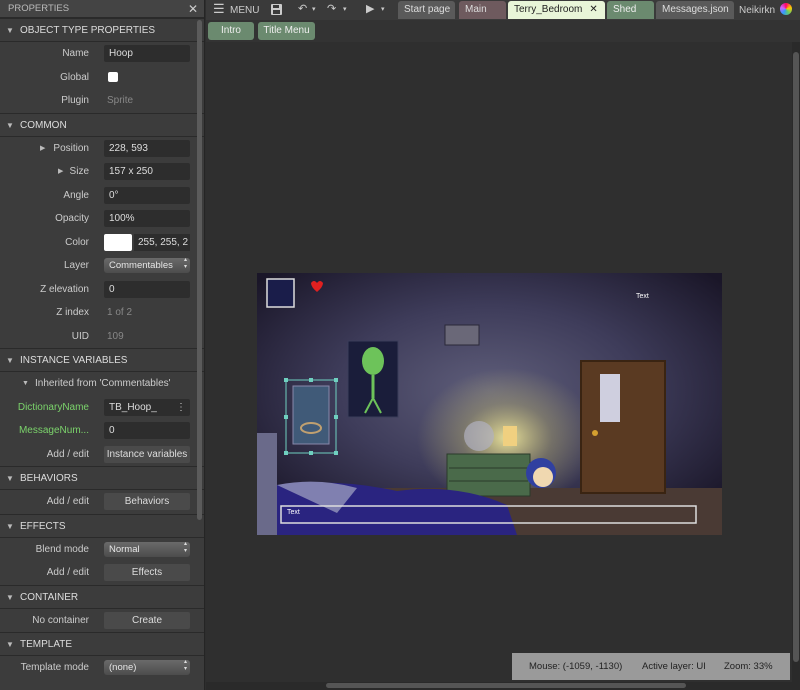 This screenshot has width=800, height=690. I want to click on tab-terry-bedroom: Terry_Bedroom ✕, so click(556, 10).